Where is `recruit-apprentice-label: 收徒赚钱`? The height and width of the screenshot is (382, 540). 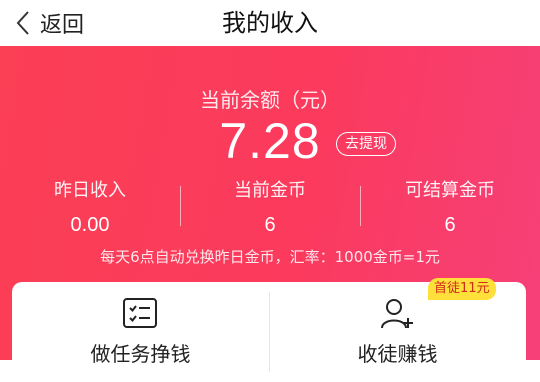
recruit-apprentice-label: 收徒赚钱 is located at coordinates (397, 354).